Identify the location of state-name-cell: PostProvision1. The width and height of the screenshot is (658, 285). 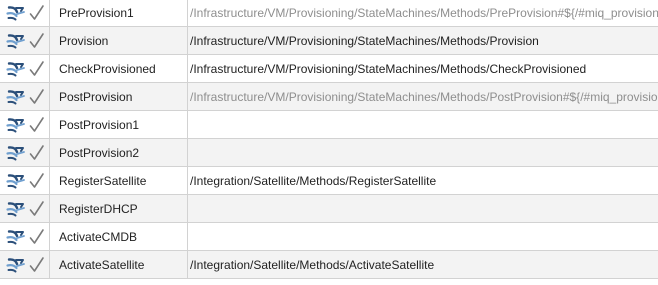
(118, 124).